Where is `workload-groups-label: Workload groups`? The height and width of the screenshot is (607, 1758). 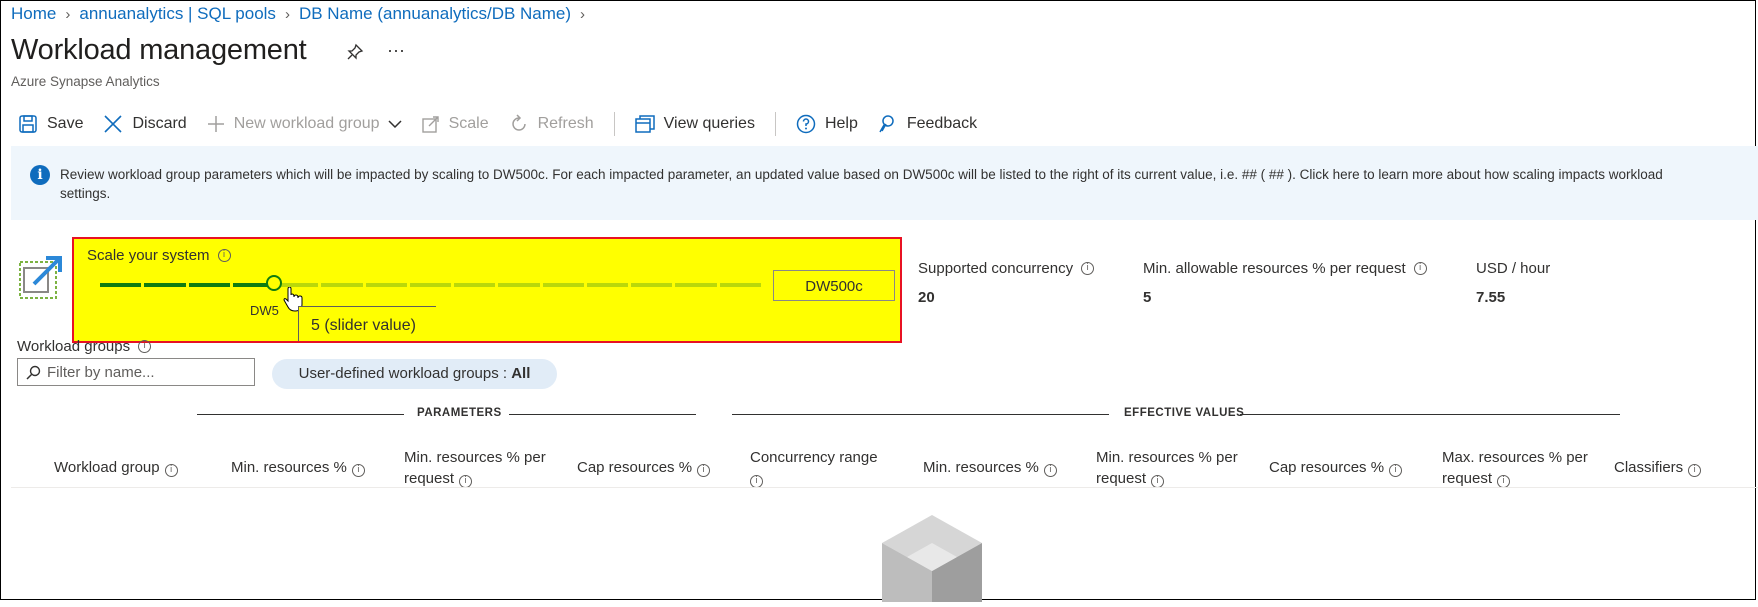
workload-groups-label: Workload groups is located at coordinates (74, 346).